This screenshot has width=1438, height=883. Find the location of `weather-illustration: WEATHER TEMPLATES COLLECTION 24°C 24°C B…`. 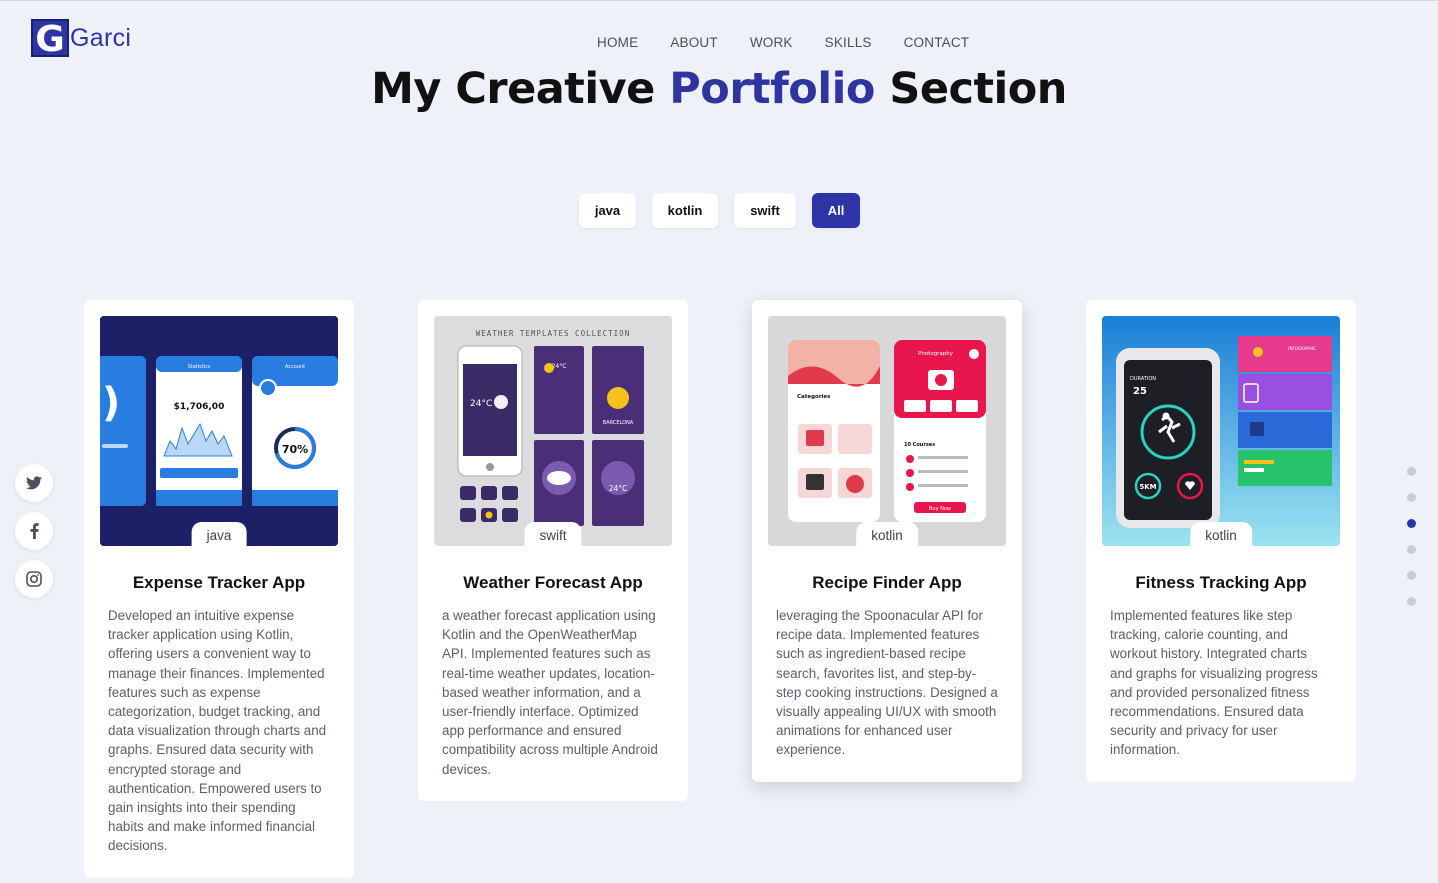

weather-illustration: WEATHER TEMPLATES COLLECTION 24°C 24°C B… is located at coordinates (553, 431).